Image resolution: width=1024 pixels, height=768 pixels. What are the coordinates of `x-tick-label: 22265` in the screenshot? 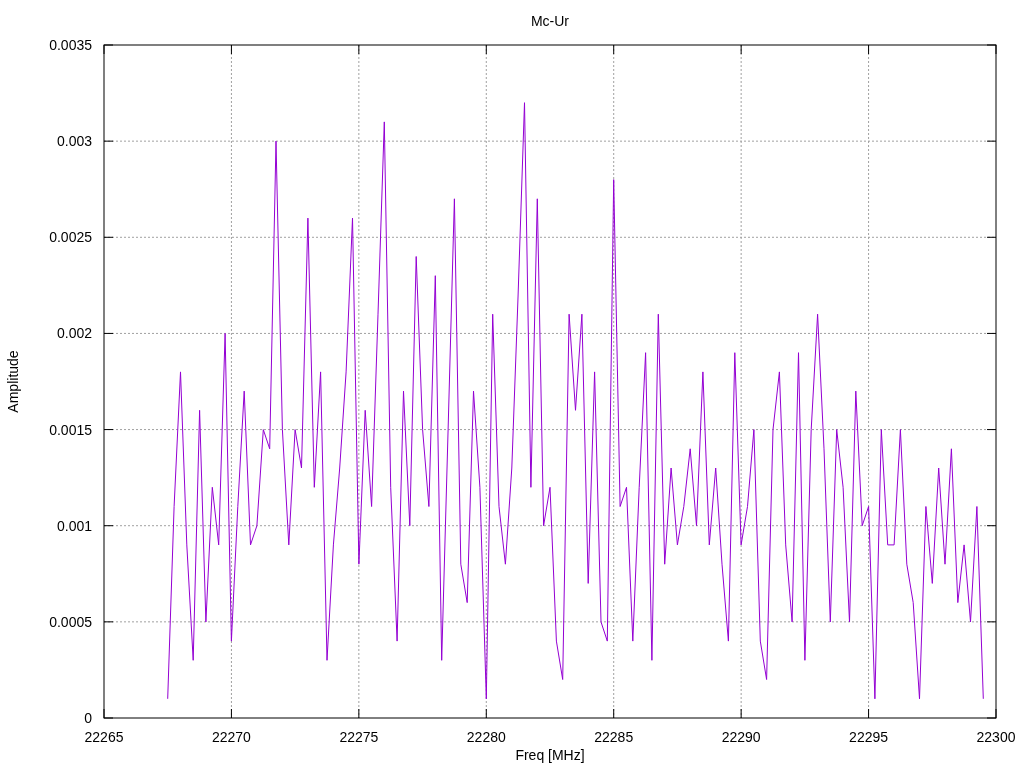 It's located at (104, 737).